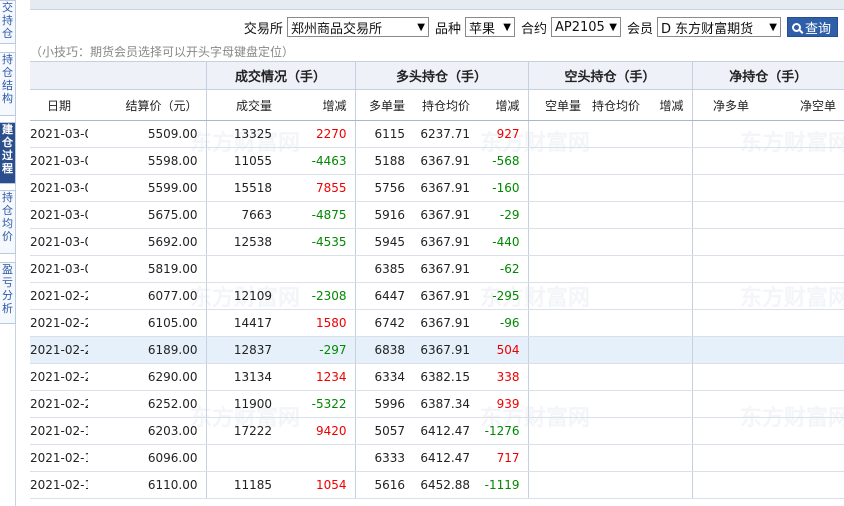  I want to click on cell-volume: 12837, so click(242, 350).